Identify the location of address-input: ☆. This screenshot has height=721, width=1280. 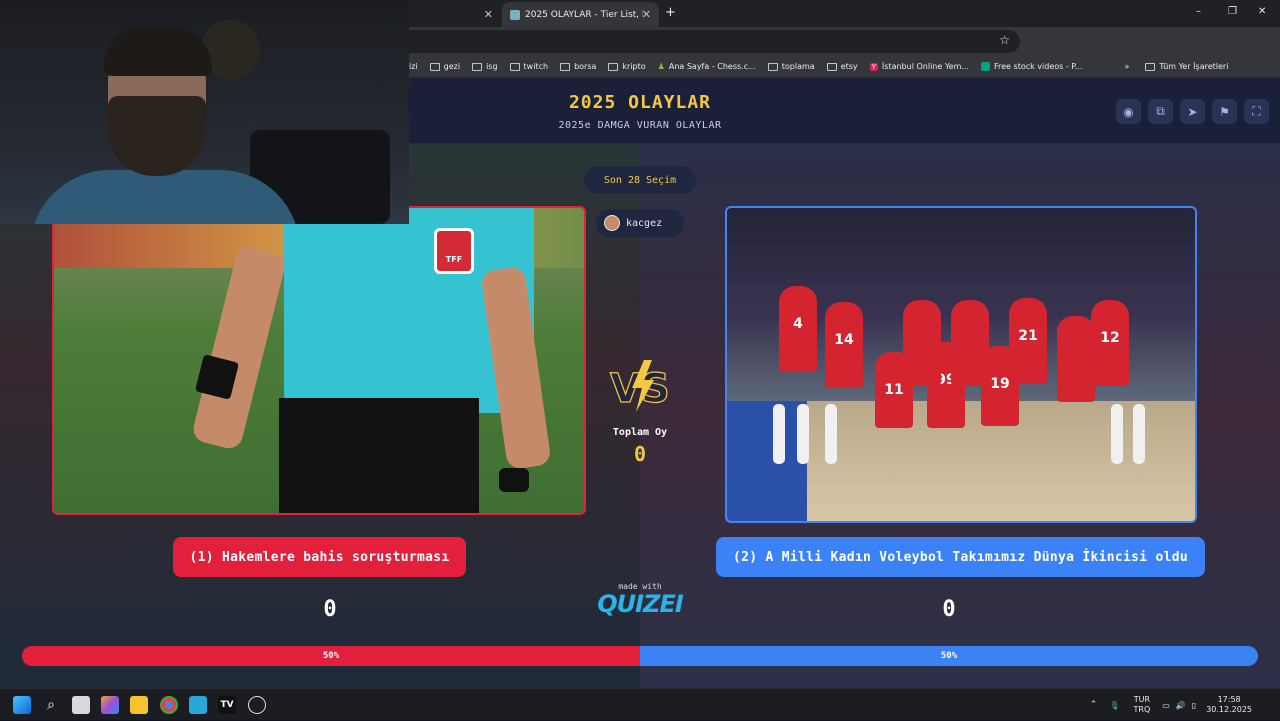
(706, 41).